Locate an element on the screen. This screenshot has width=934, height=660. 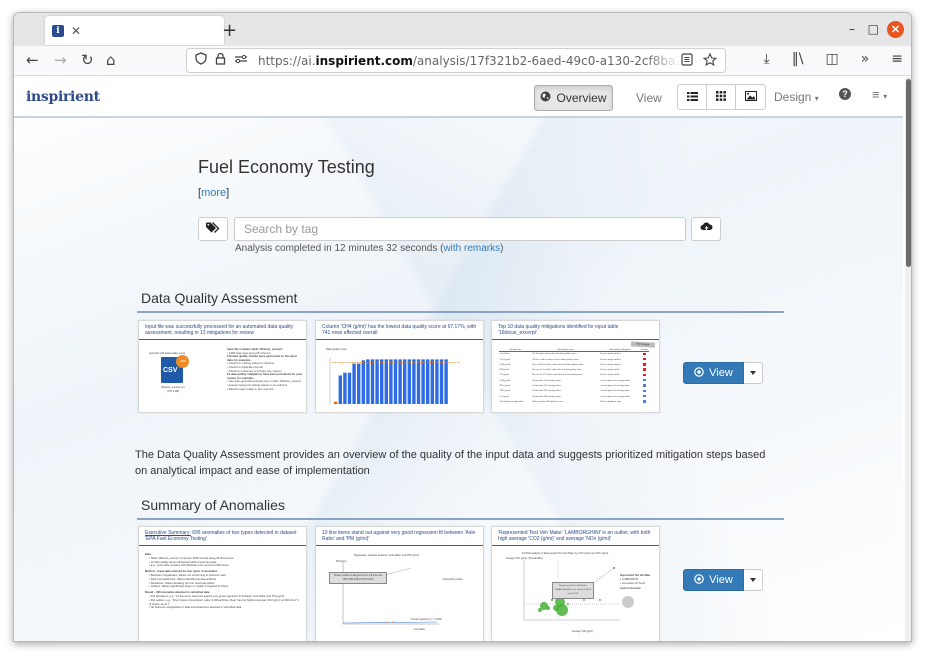
hamburger-menu-icon: ≡ is located at coordinates (897, 59).